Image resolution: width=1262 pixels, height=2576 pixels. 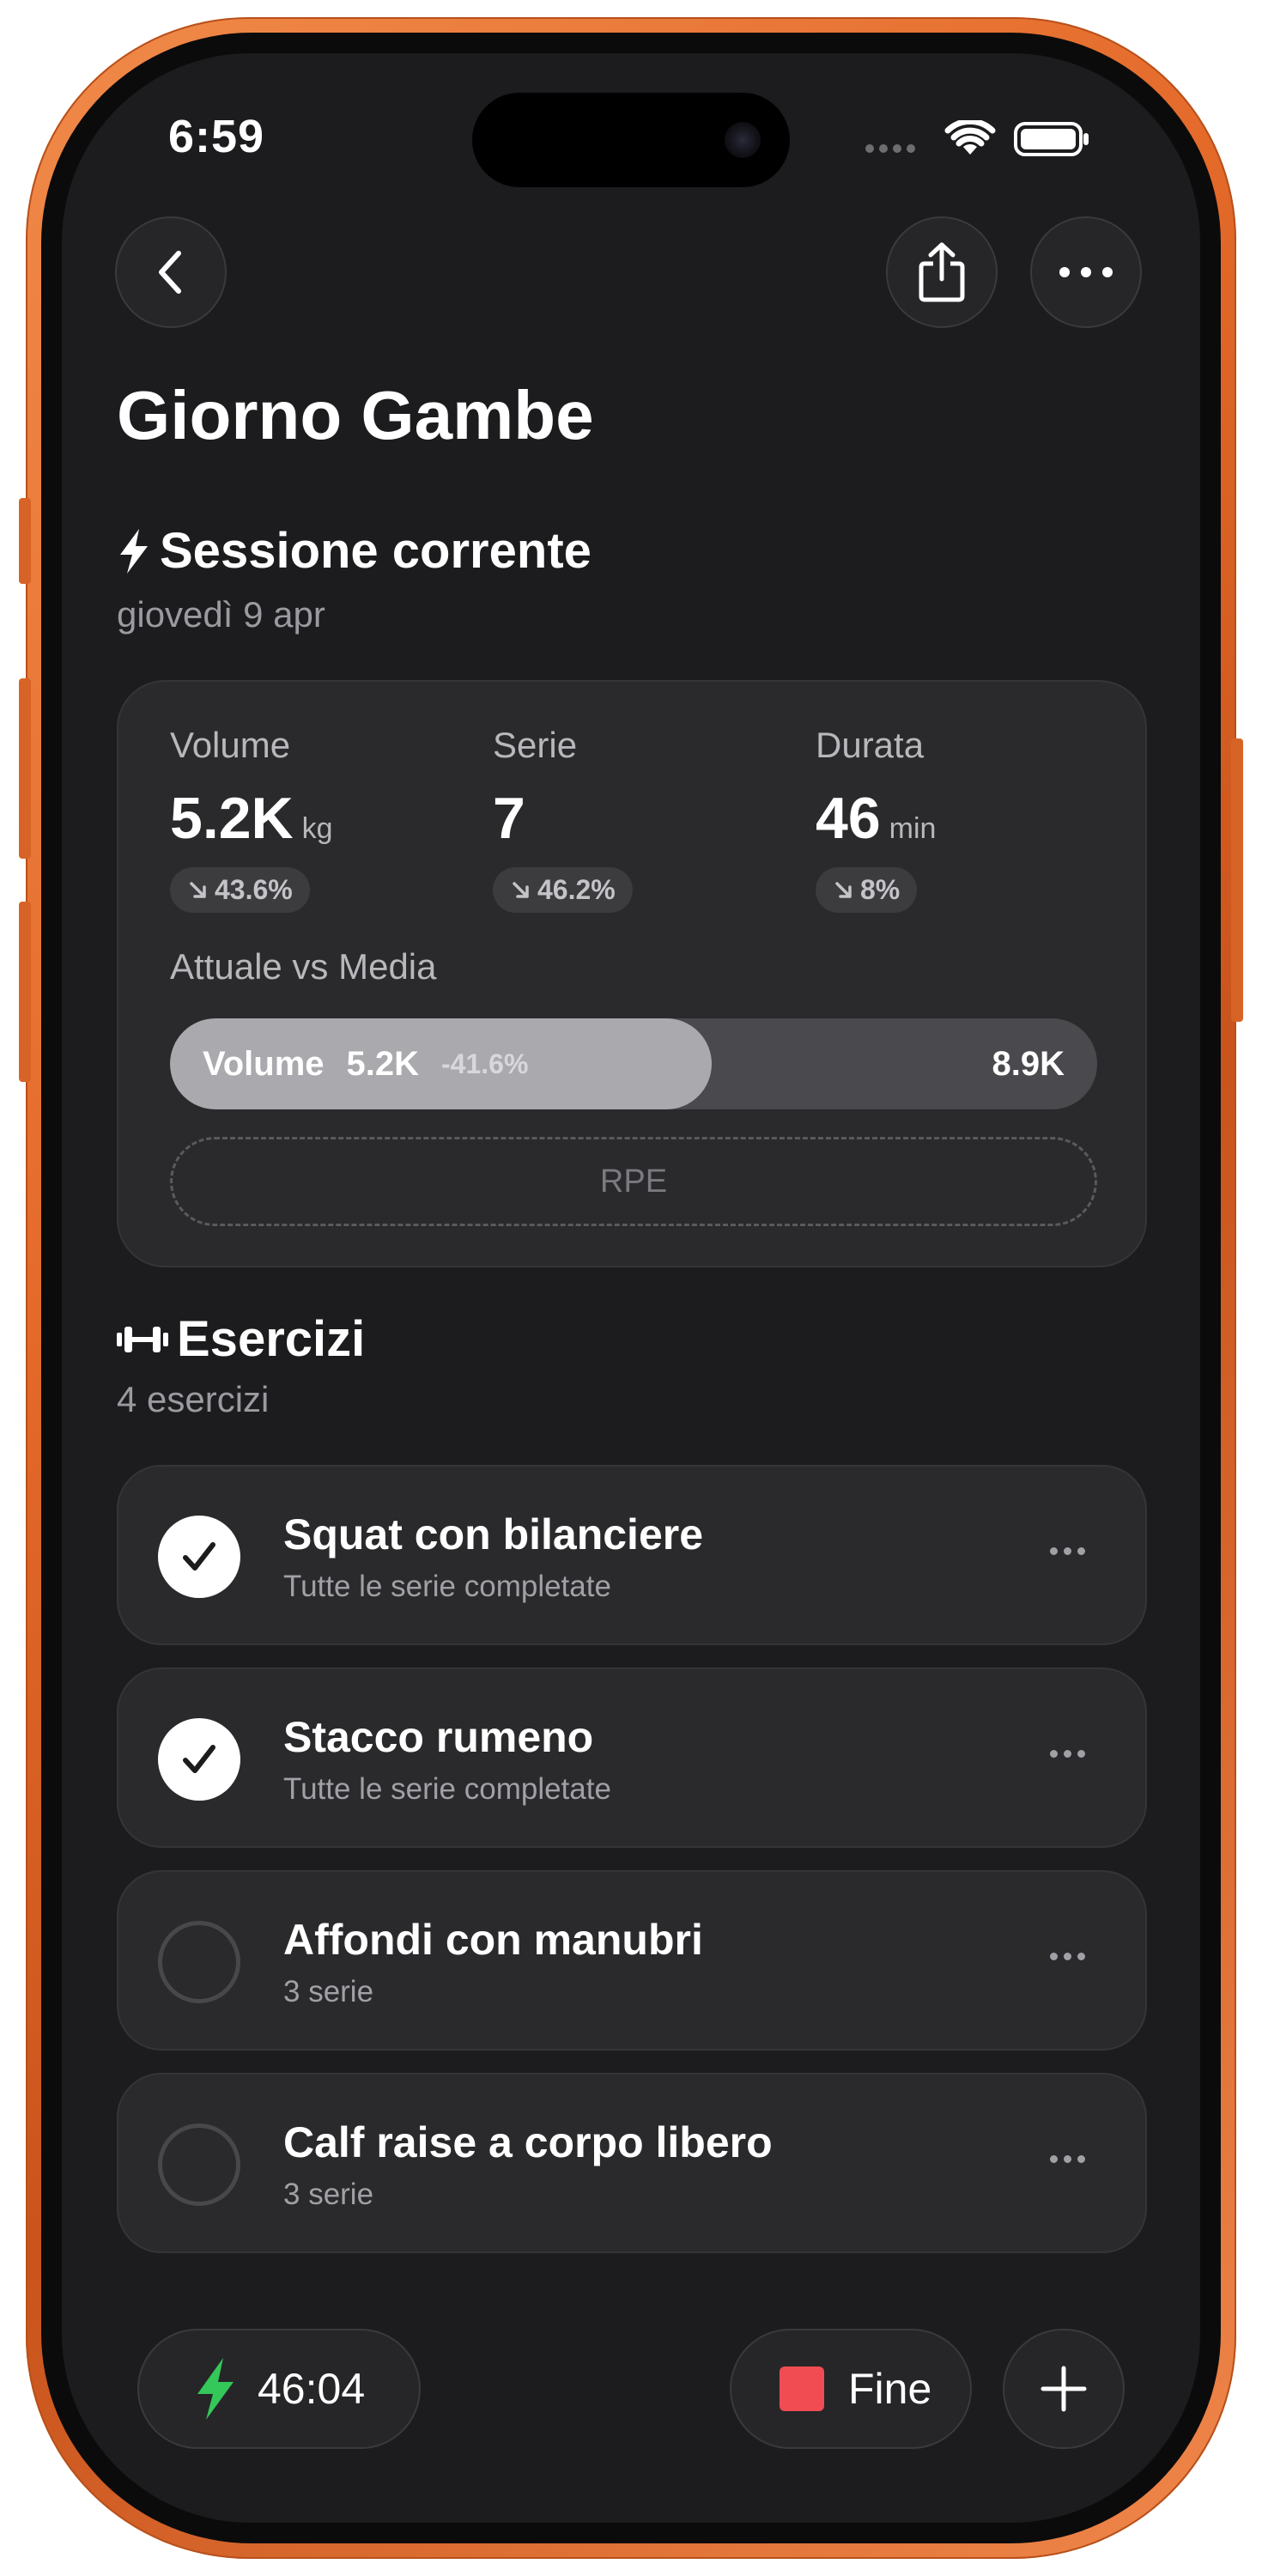 What do you see at coordinates (317, 828) in the screenshot?
I see `stat-unit: kg` at bounding box center [317, 828].